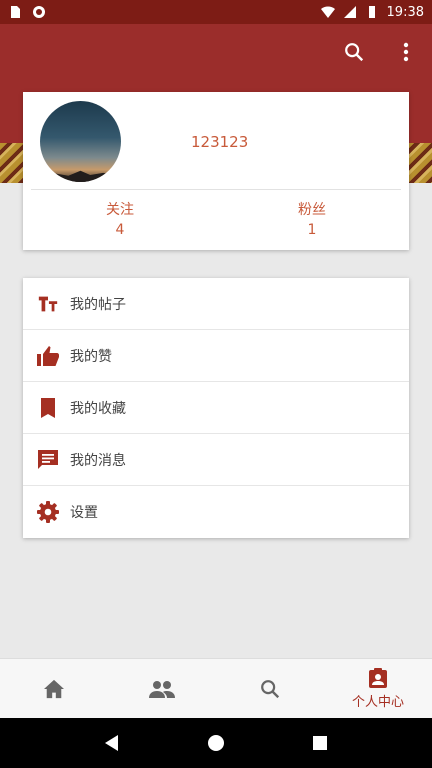 The width and height of the screenshot is (432, 768). What do you see at coordinates (216, 304) in the screenshot?
I see `menu-item-my-posts: 我的帖子` at bounding box center [216, 304].